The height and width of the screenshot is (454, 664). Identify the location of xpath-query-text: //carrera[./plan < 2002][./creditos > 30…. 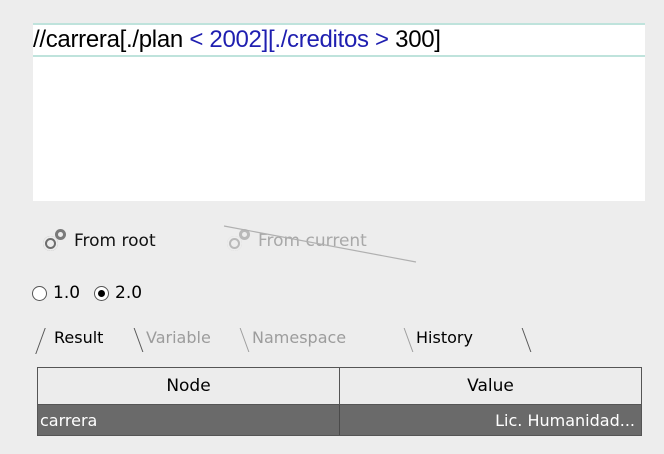
(237, 40).